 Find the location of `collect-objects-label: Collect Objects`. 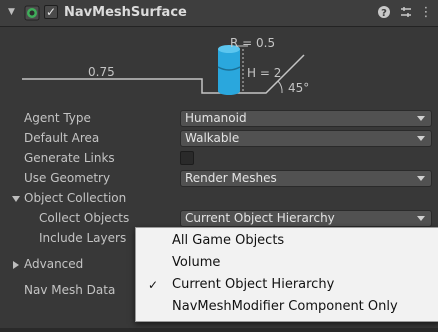

collect-objects-label: Collect Objects is located at coordinates (84, 218).